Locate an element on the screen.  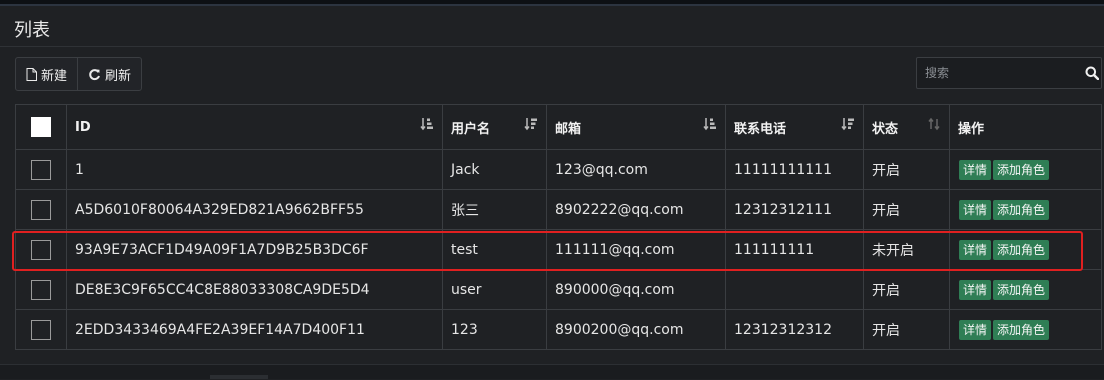
table-row: 1 Jack 123@qq.com 11111111111 开启 详情 添加角色 is located at coordinates (558, 169).